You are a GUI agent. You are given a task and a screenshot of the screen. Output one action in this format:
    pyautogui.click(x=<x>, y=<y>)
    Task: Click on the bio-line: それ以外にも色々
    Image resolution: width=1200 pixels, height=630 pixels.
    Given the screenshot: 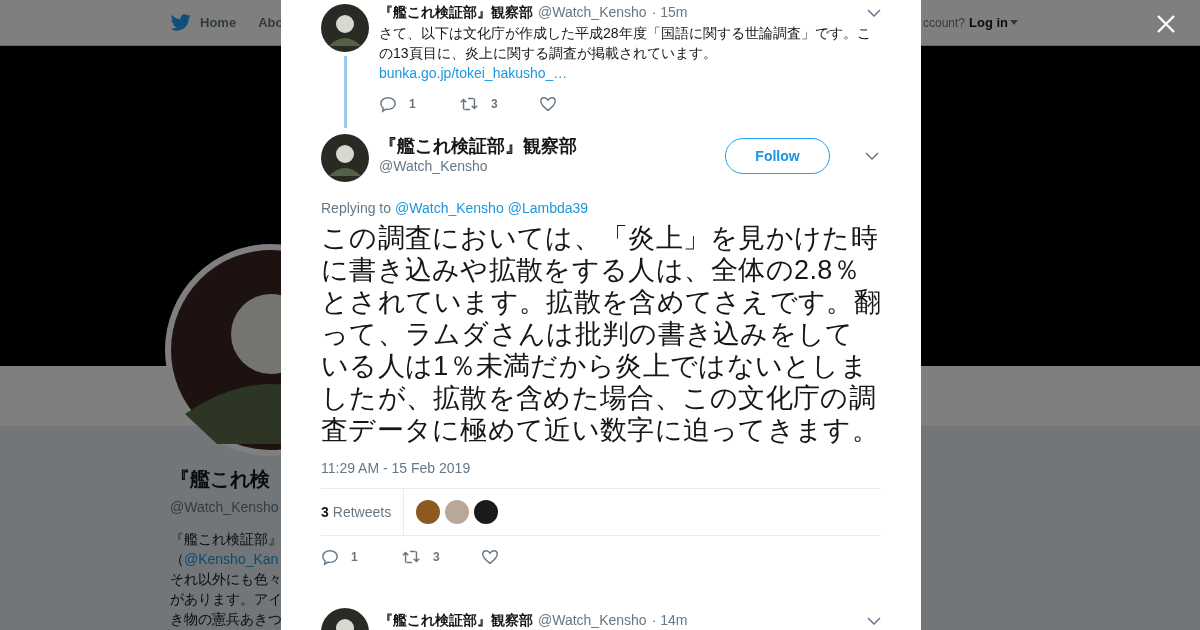 What is the action you would take?
    pyautogui.click(x=225, y=579)
    